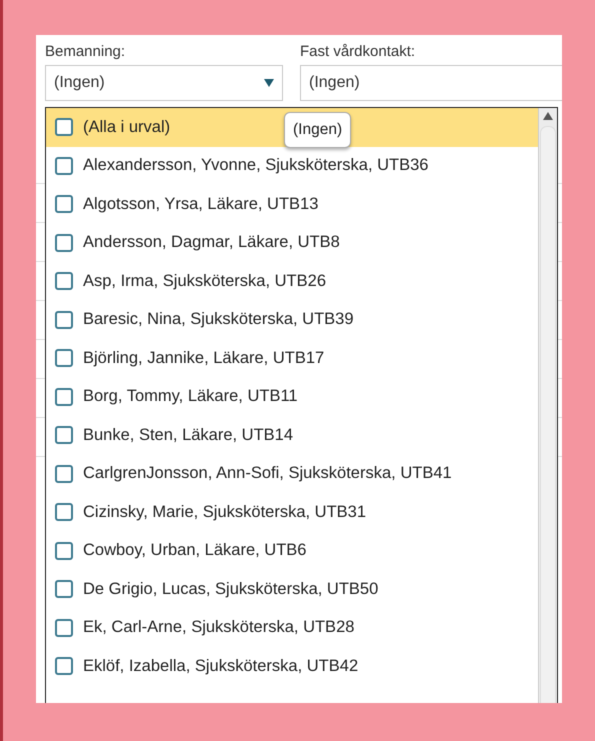  Describe the element at coordinates (431, 83) in the screenshot. I see `input-field: (Ingen)` at that location.